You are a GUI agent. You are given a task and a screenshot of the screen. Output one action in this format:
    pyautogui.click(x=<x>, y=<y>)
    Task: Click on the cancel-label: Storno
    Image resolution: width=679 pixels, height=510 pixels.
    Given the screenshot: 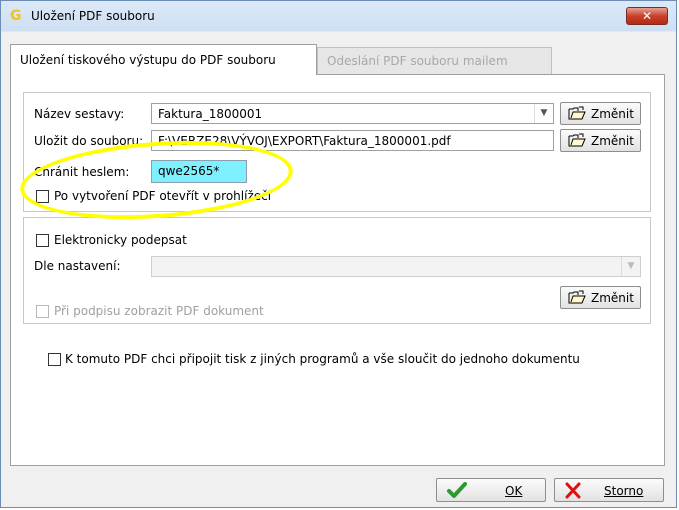 What is the action you would take?
    pyautogui.click(x=624, y=491)
    